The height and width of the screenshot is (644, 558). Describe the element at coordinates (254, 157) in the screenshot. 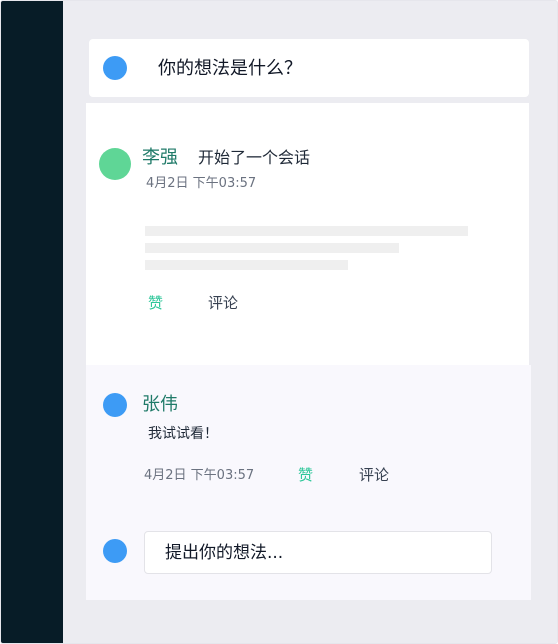

I see `post-action-text: 开始了一个会话` at that location.